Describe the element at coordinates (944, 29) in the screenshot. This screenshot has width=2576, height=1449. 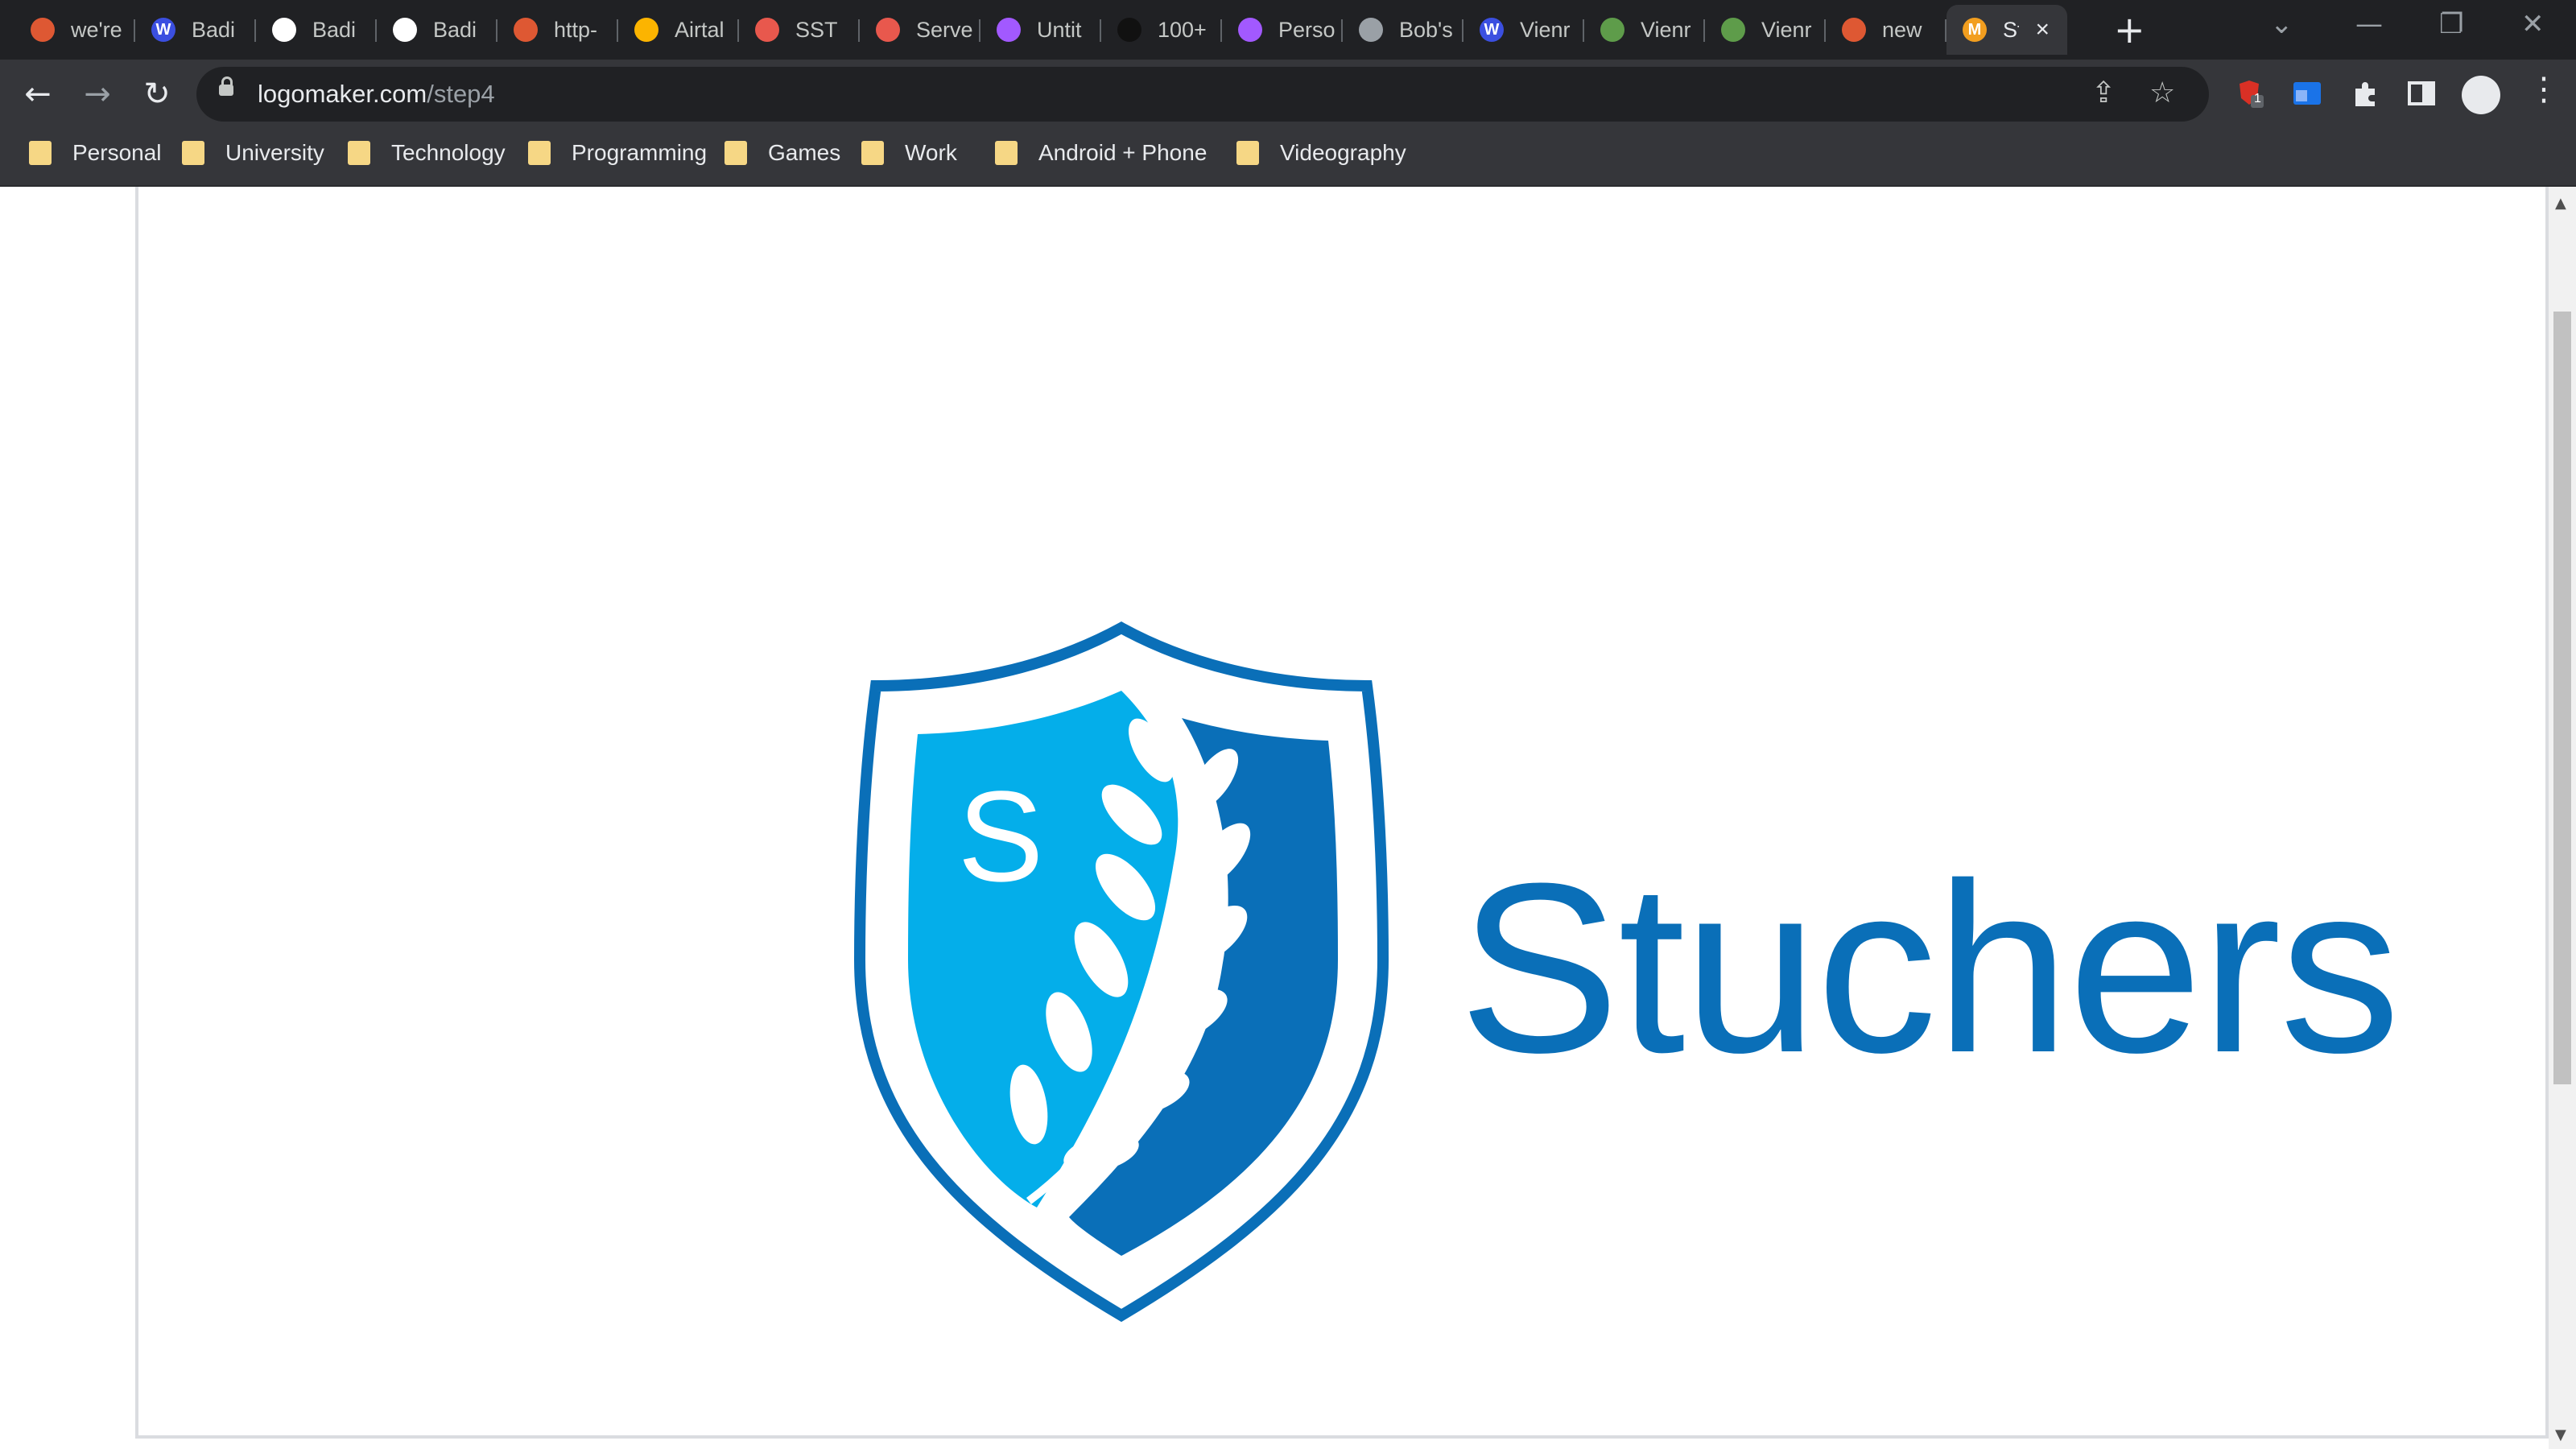
I see `tab-title: Serve` at that location.